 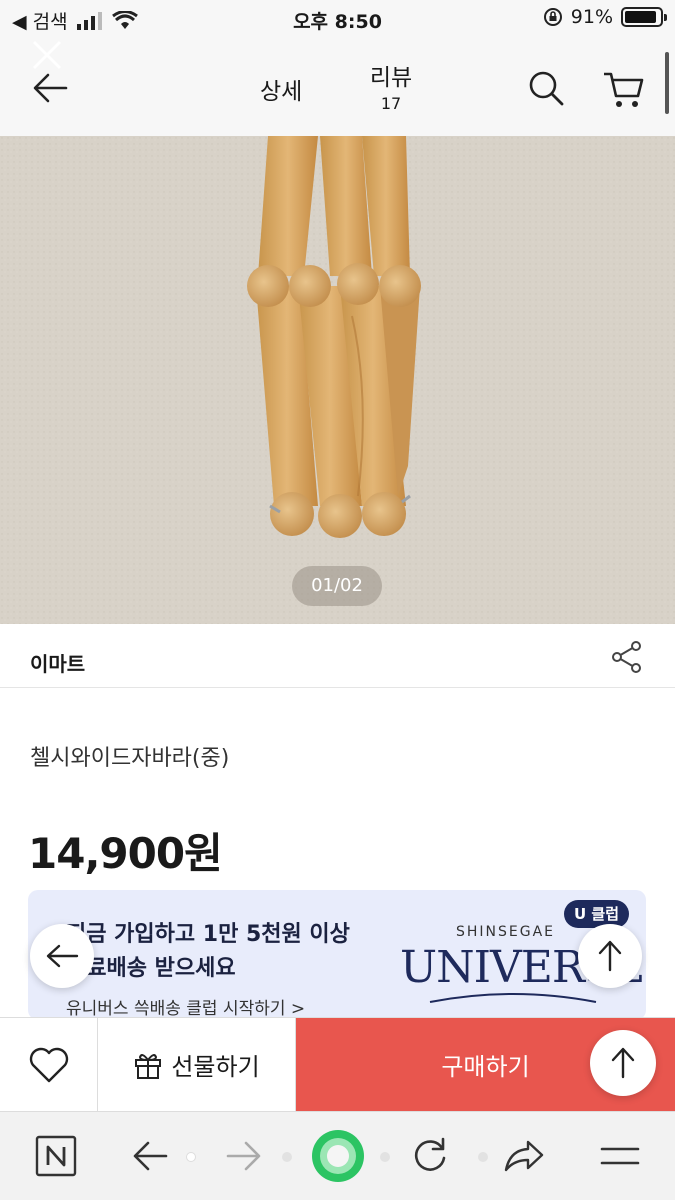 I want to click on prev-page-button, so click(x=62, y=956).